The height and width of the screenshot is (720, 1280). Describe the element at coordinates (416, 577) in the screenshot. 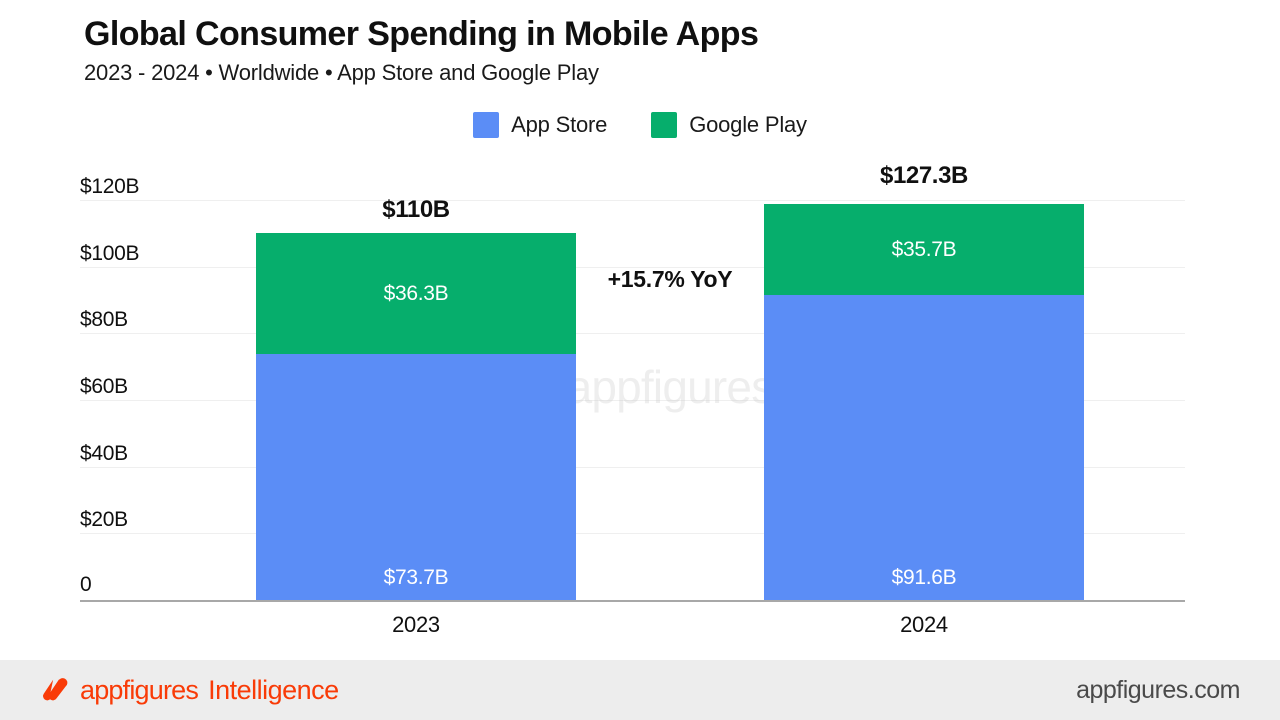

I see `bar-segment-label: $73.7B` at that location.